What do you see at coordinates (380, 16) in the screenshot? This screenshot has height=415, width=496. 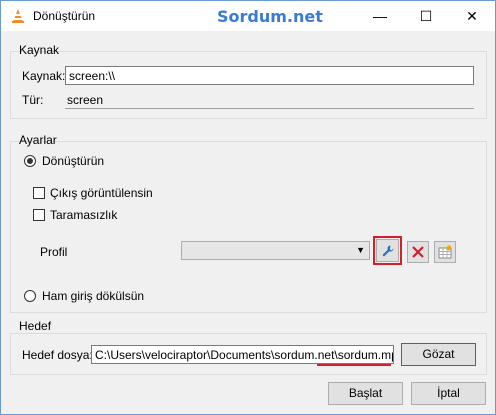 I see `minimize-button: —` at bounding box center [380, 16].